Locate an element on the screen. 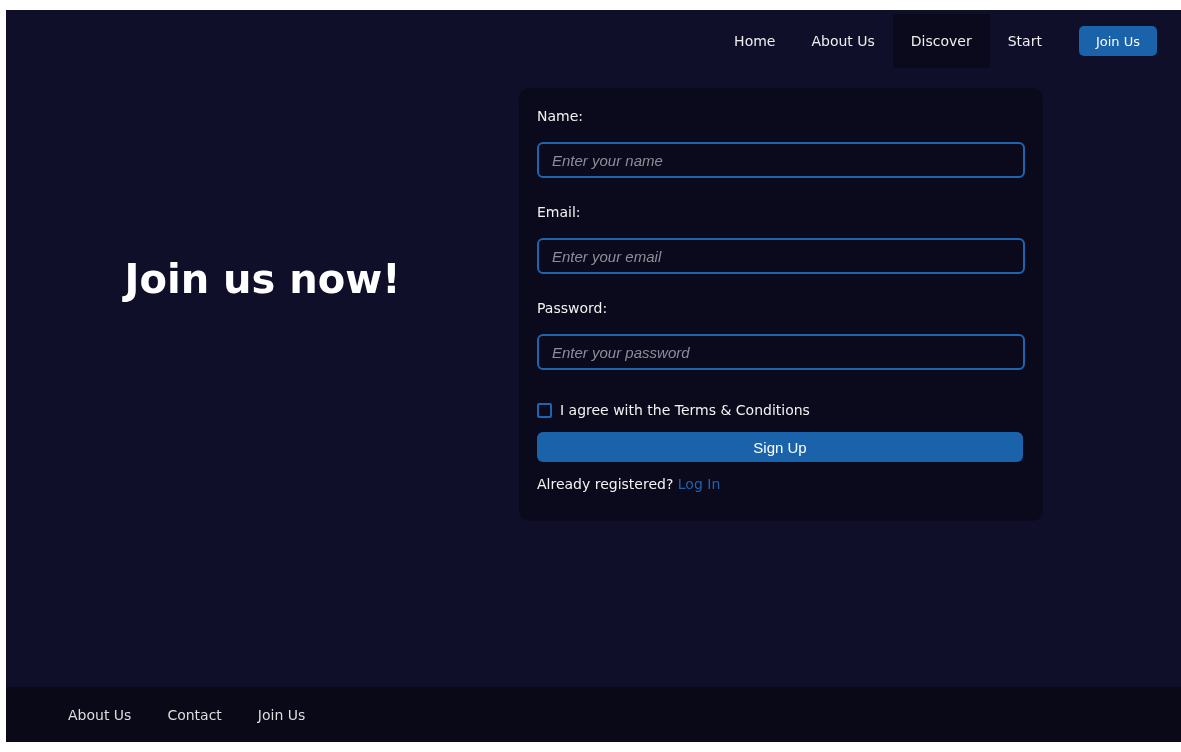 The height and width of the screenshot is (752, 1181). input-field: Enter your password is located at coordinates (781, 352).